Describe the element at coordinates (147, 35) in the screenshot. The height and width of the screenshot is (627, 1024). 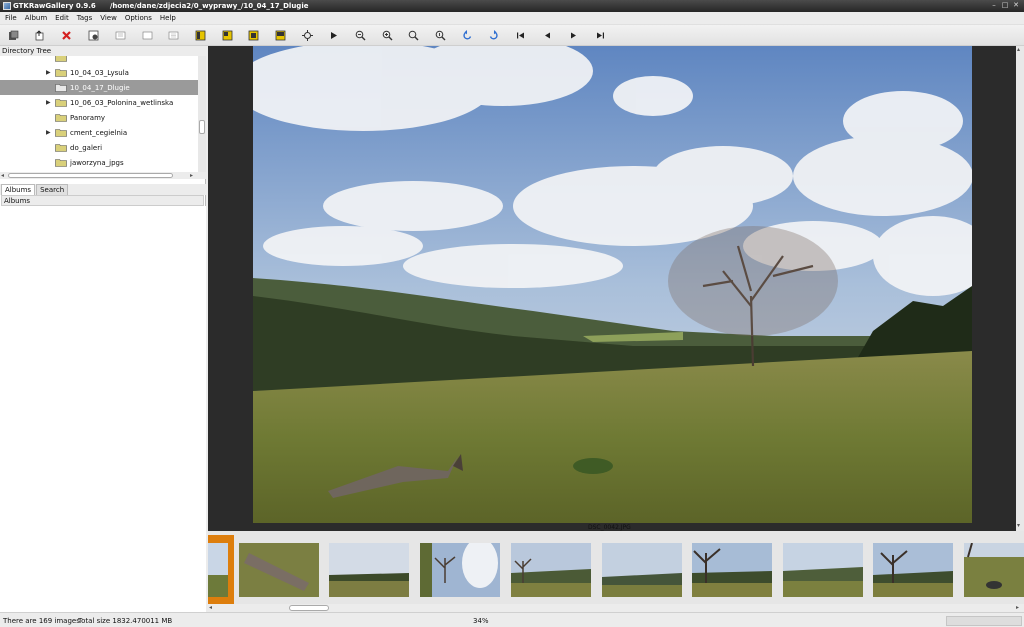
I see `blank-view-icon` at that location.